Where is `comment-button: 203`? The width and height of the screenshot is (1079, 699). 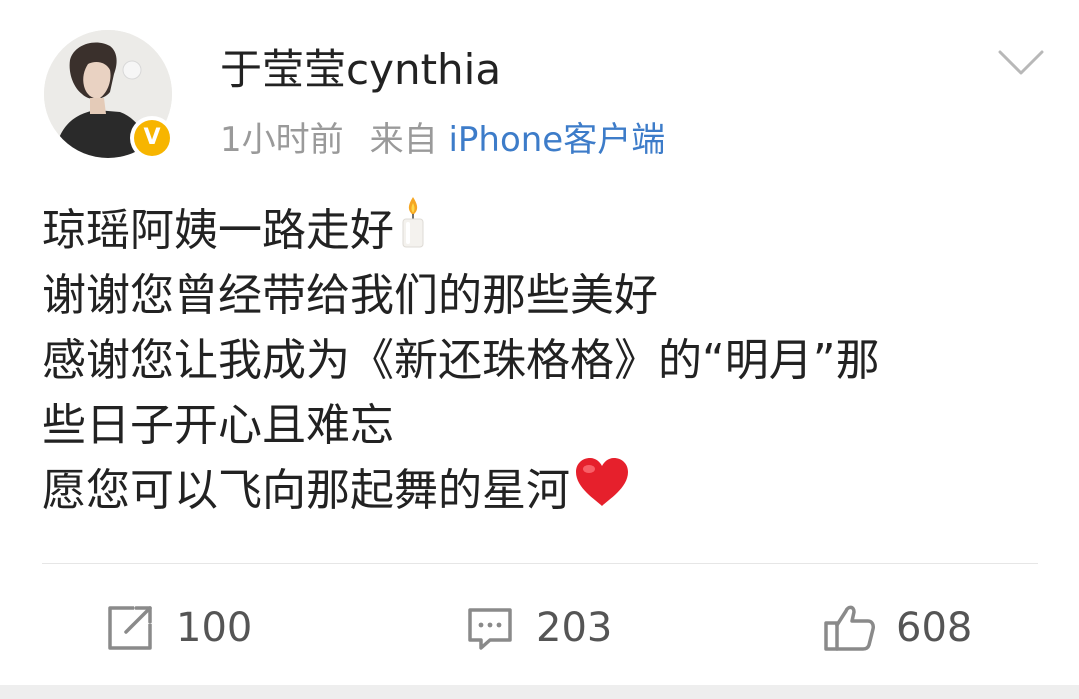
comment-button: 203 is located at coordinates (538, 628).